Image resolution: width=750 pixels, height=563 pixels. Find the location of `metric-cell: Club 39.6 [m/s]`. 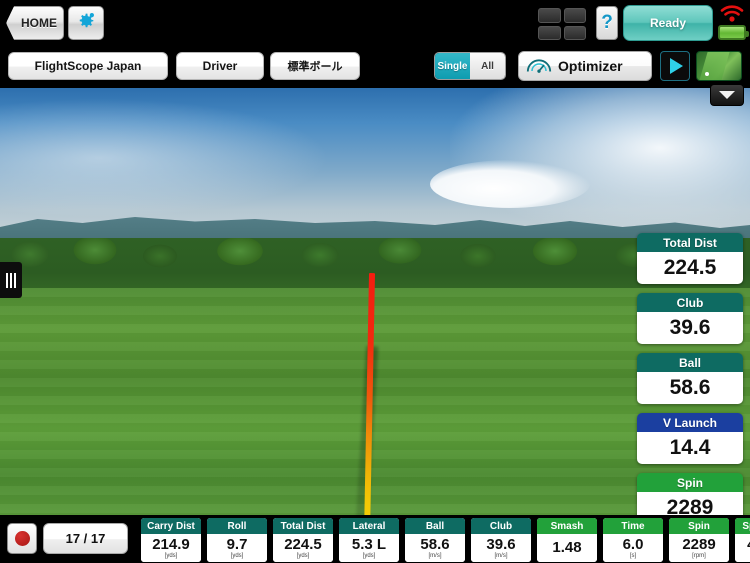

metric-cell: Club 39.6 [m/s] is located at coordinates (501, 540).